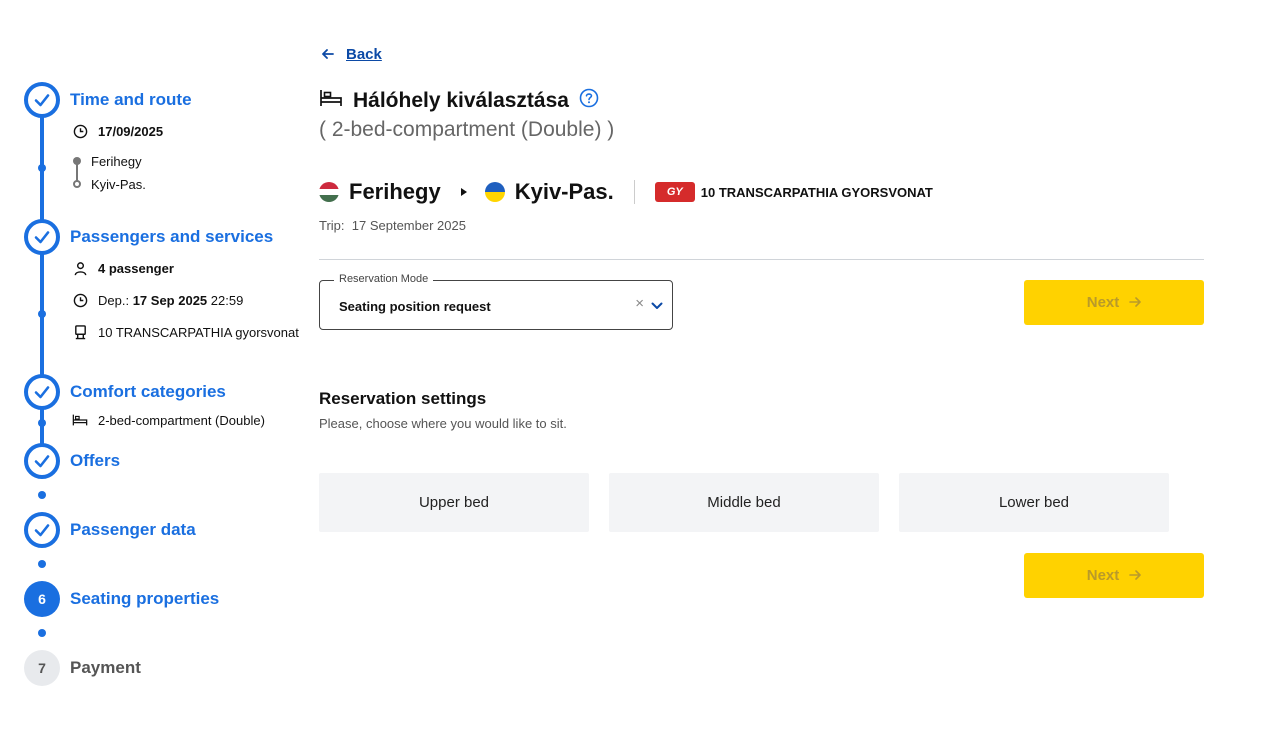 The height and width of the screenshot is (742, 1284). I want to click on hungary-flag-icon, so click(329, 192).